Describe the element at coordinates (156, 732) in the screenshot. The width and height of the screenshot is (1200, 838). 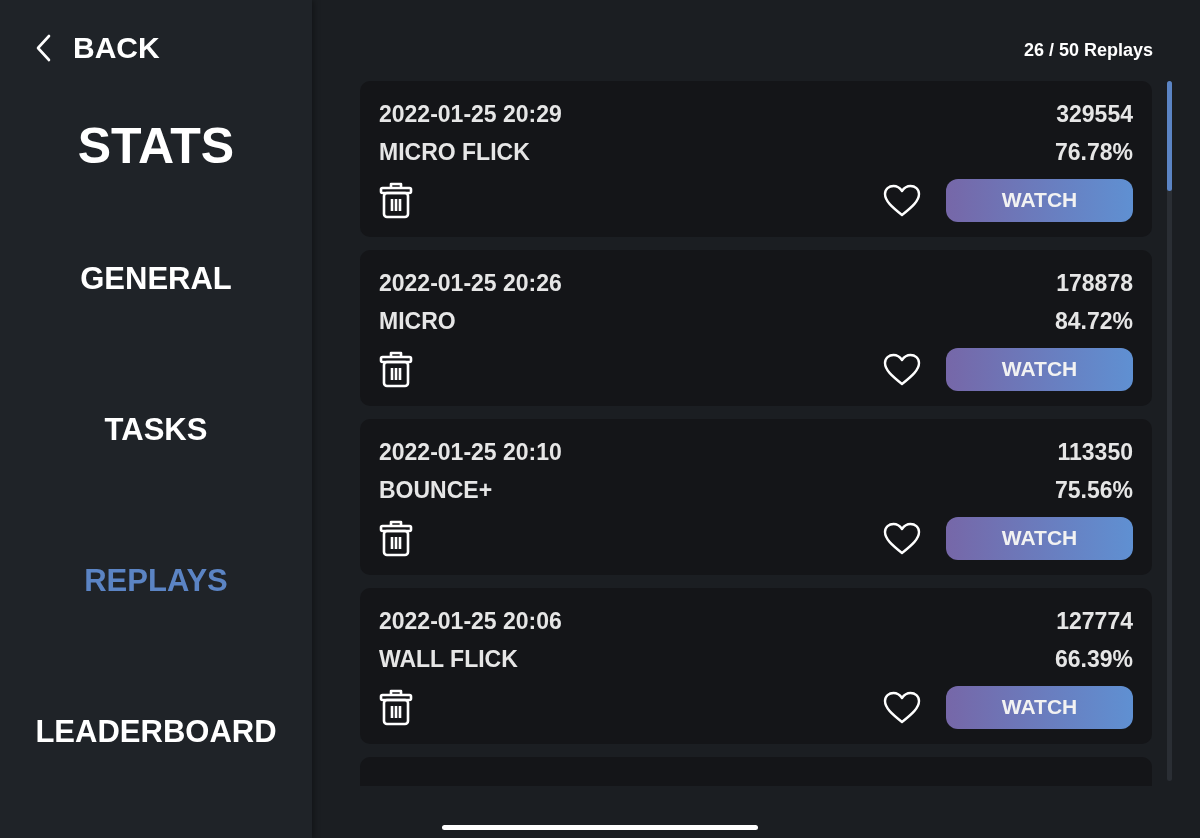
I see `nav-tab: LEADERBOARD` at that location.